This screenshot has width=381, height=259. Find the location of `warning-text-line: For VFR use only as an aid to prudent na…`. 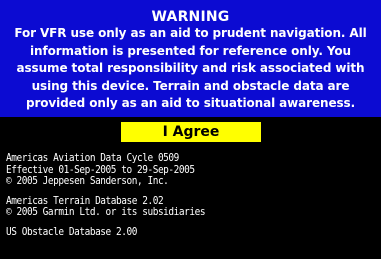

warning-text-line: For VFR use only as an aid to prudent na… is located at coordinates (190, 33).